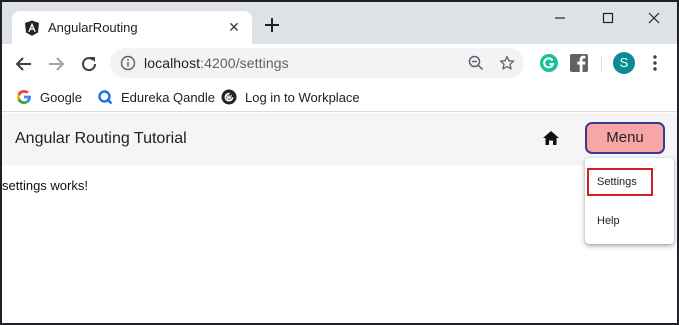  I want to click on forward-arrow-icon, so click(56, 64).